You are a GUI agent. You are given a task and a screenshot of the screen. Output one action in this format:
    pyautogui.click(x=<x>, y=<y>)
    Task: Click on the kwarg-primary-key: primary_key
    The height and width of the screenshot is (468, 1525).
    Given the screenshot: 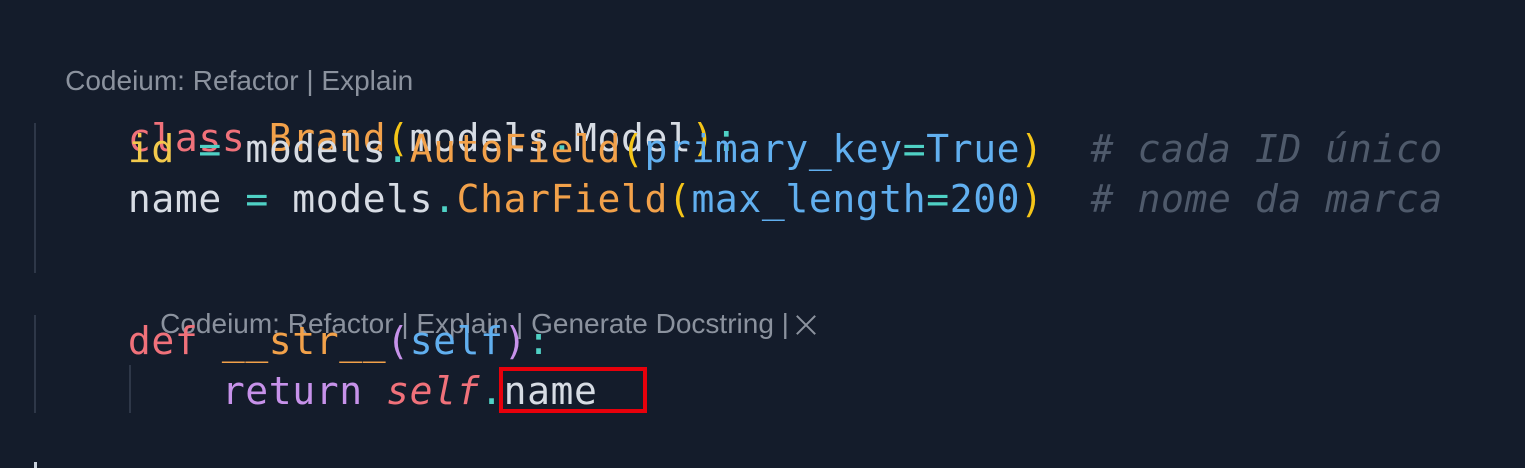 What is the action you would take?
    pyautogui.click(x=773, y=149)
    